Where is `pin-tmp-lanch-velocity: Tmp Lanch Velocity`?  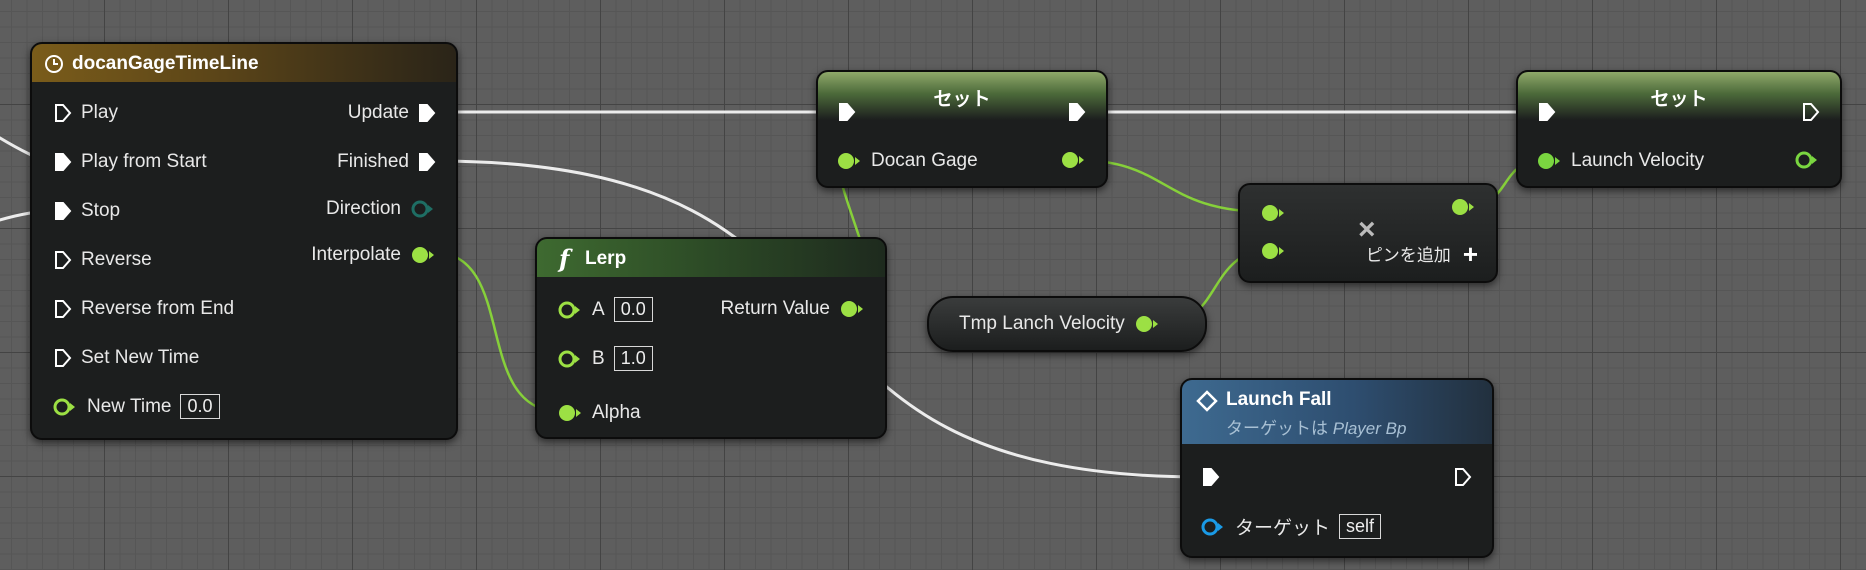
pin-tmp-lanch-velocity: Tmp Lanch Velocity is located at coordinates (1059, 324).